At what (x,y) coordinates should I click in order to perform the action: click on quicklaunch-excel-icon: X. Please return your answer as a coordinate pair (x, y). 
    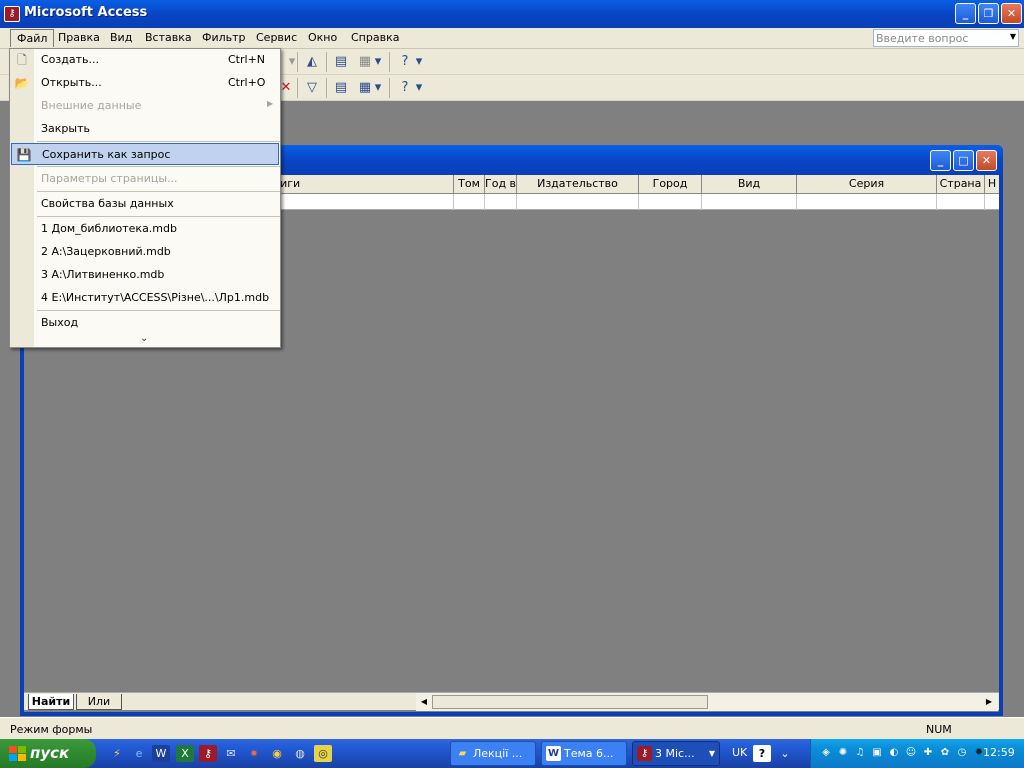
    Looking at the image, I should click on (185, 753).